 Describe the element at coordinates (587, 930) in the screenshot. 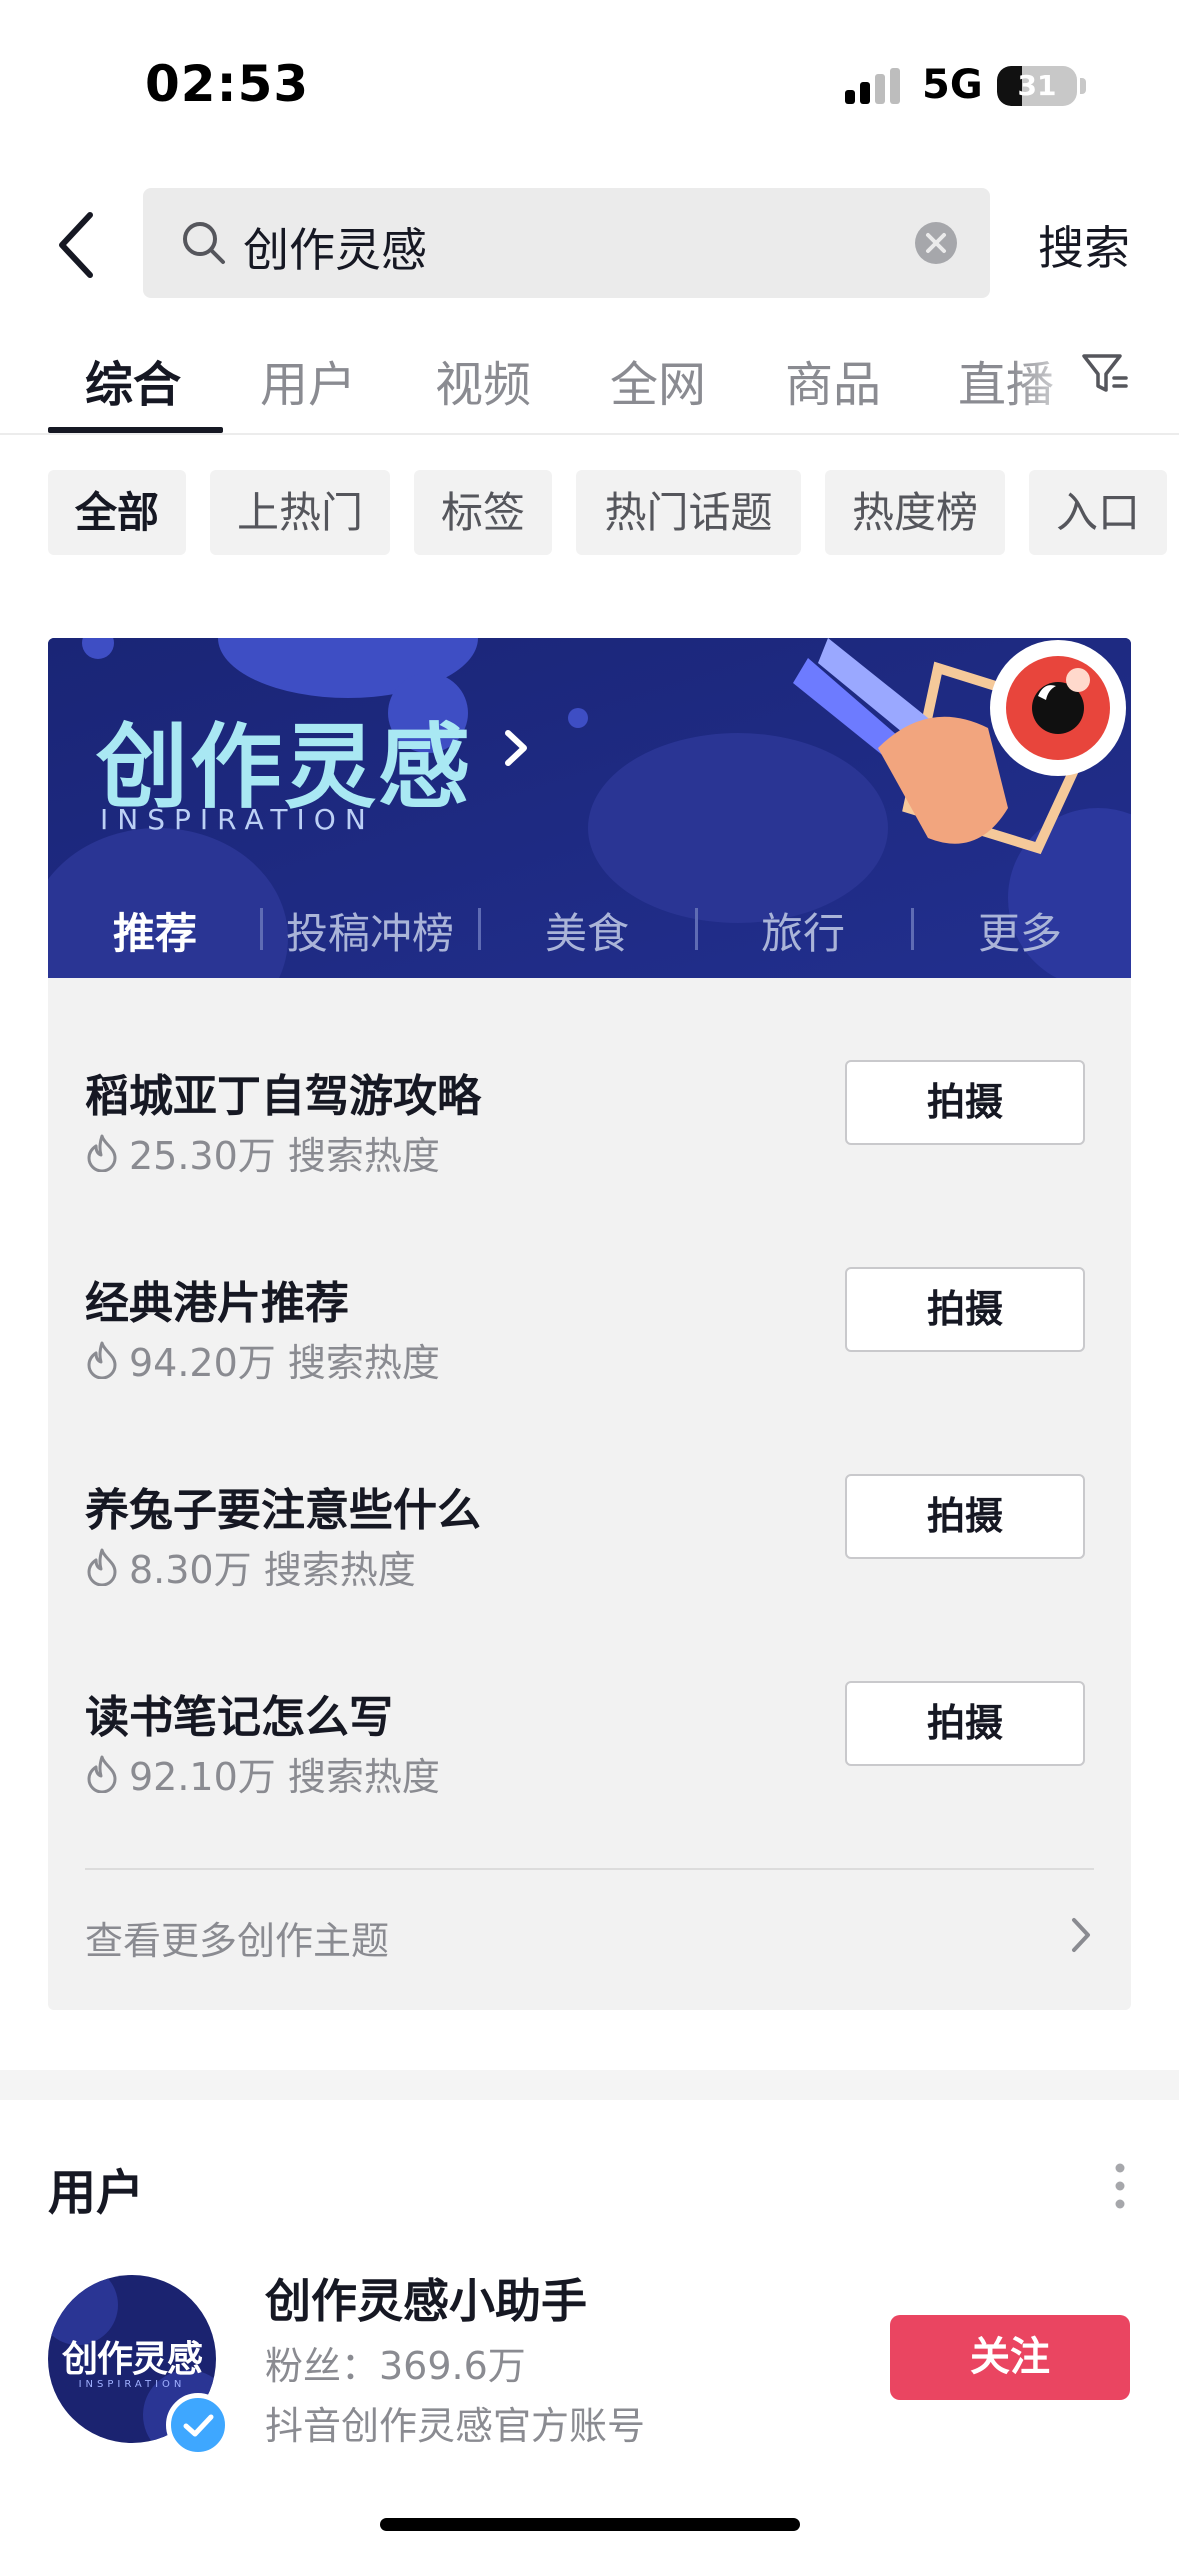

I see `category-tab-food: 美食` at that location.